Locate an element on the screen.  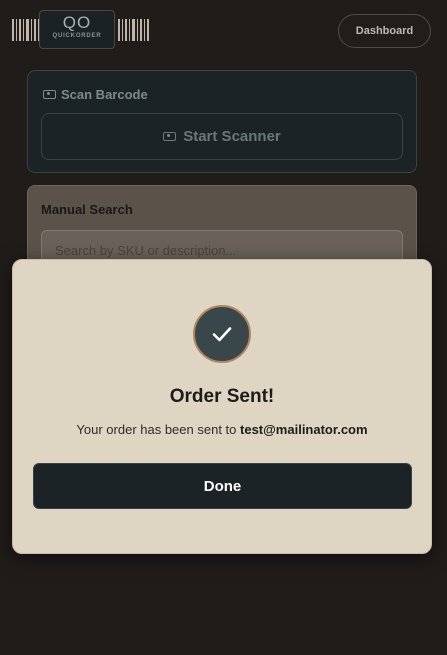
dialog-message-text: Your order has been sent to is located at coordinates (158, 429).